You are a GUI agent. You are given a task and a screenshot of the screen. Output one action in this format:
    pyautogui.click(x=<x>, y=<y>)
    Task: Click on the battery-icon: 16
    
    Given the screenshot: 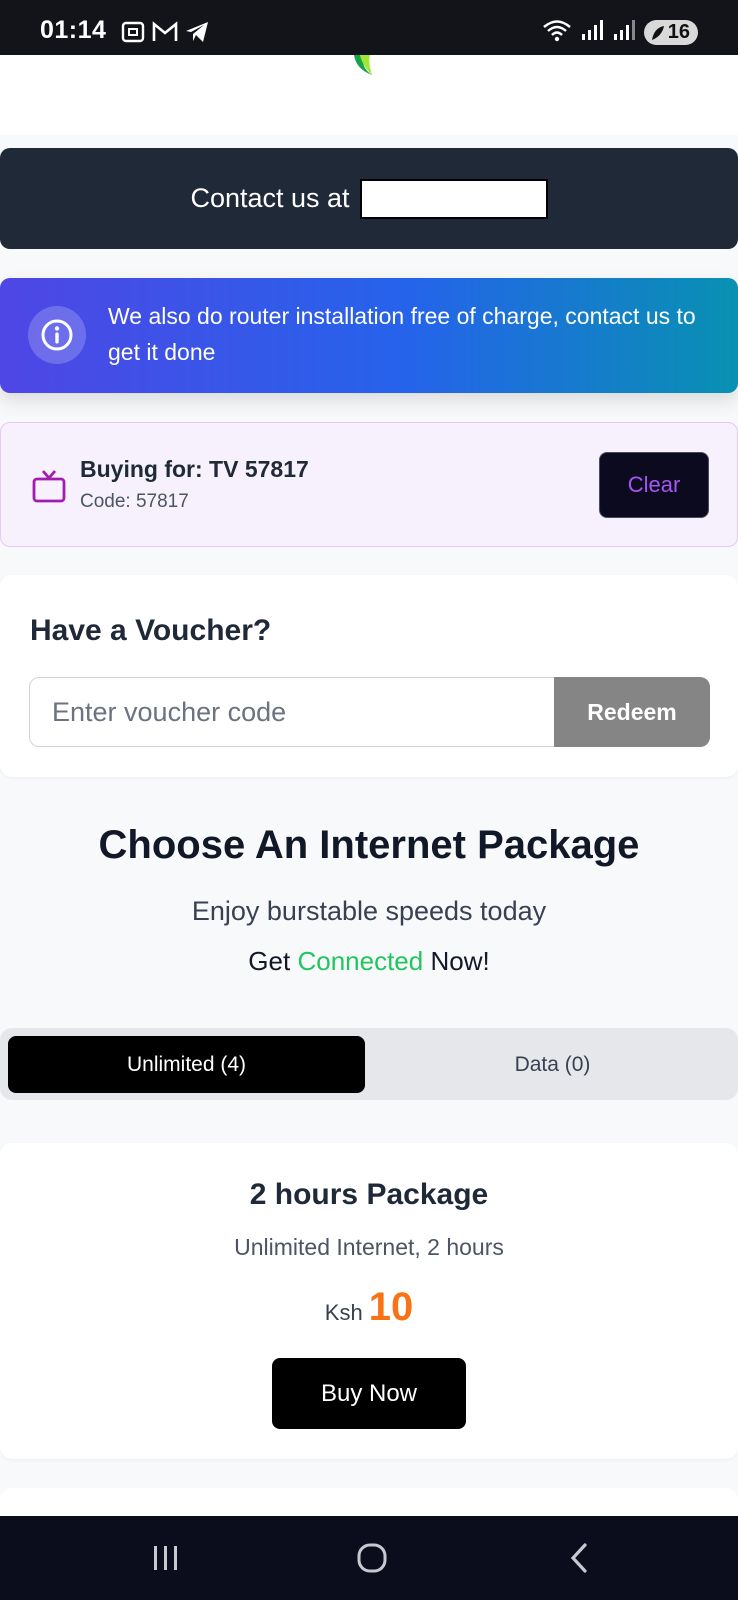 What is the action you would take?
    pyautogui.click(x=670, y=32)
    